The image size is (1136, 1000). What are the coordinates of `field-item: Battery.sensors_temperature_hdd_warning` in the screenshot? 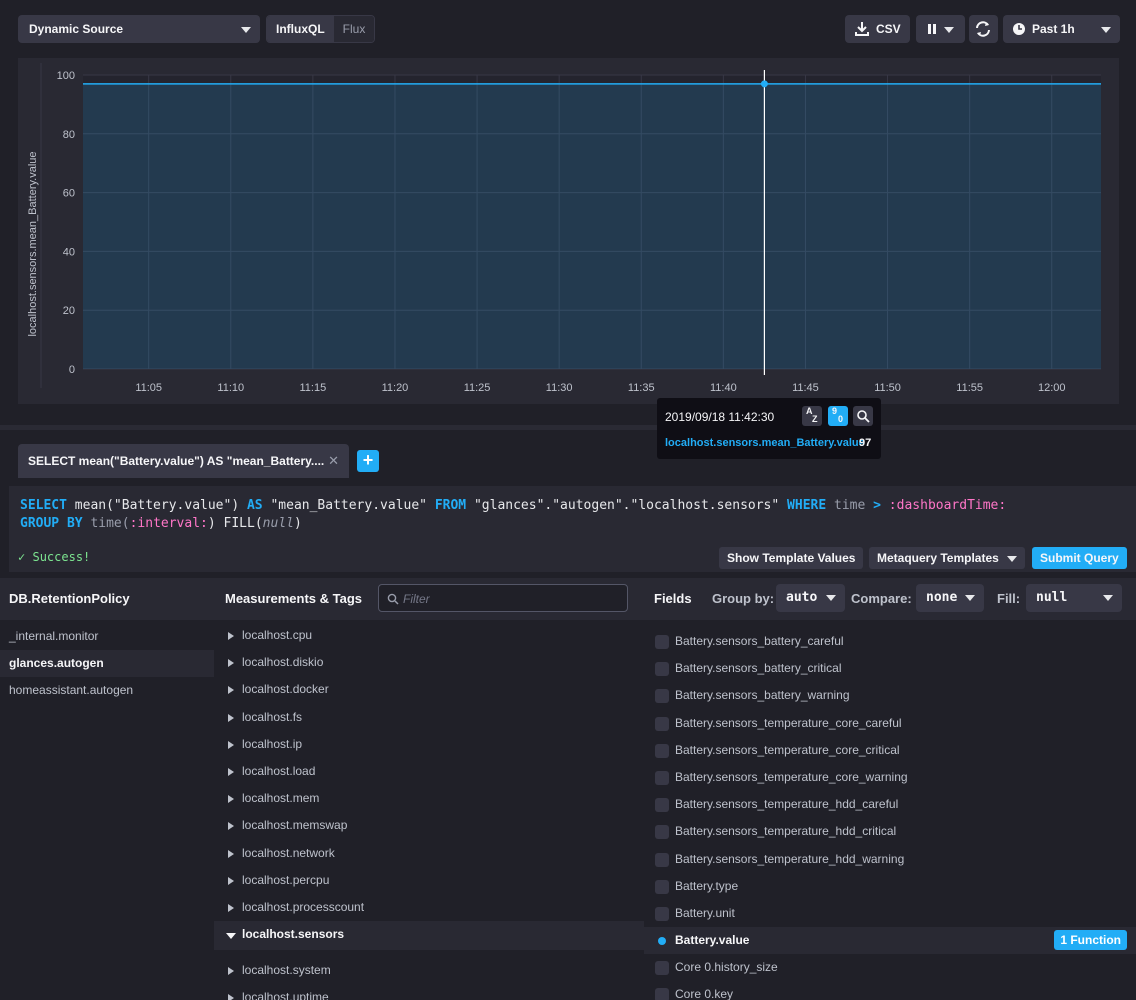 It's located at (890, 859).